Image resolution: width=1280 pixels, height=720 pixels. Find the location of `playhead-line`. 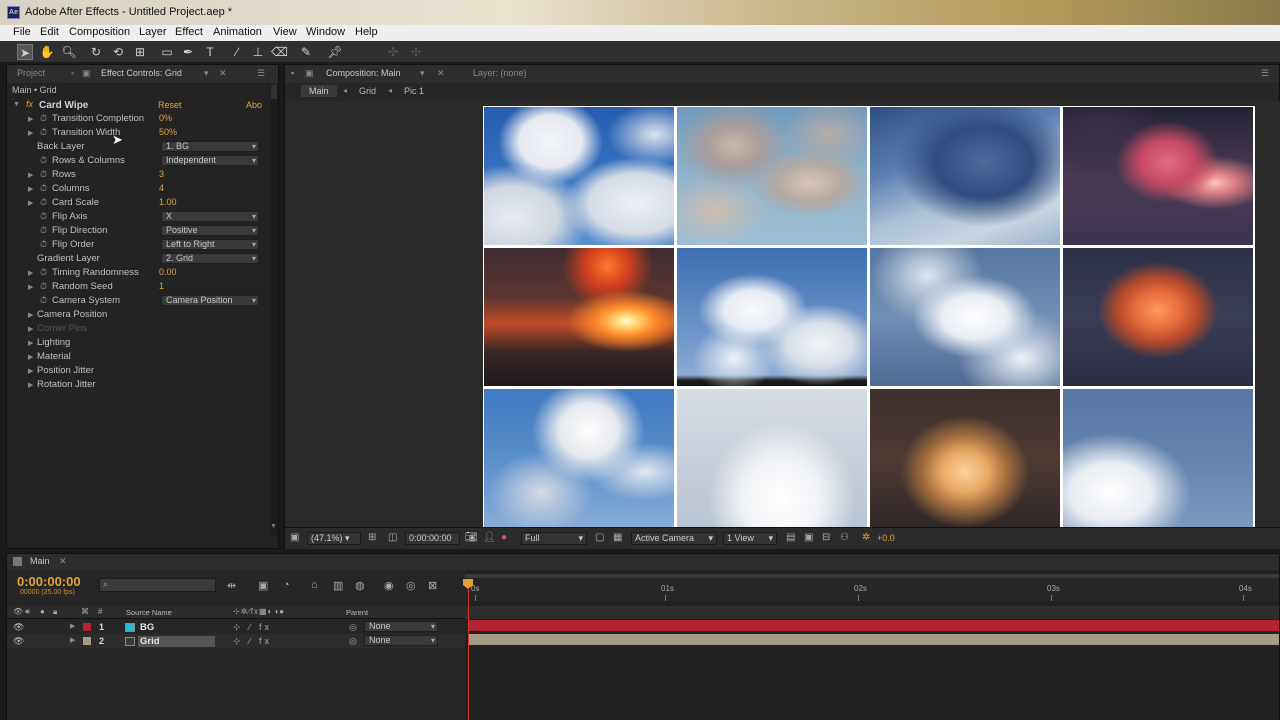

playhead-line is located at coordinates (468, 654).